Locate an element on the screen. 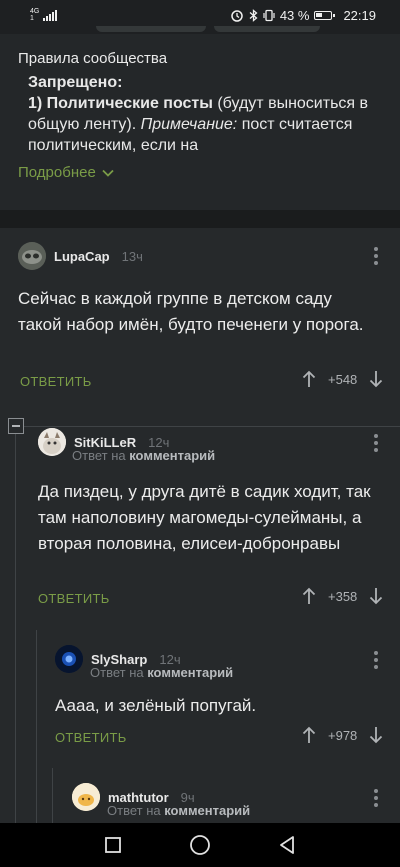 The width and height of the screenshot is (400, 867). vote-controls: +358 is located at coordinates (342, 596).